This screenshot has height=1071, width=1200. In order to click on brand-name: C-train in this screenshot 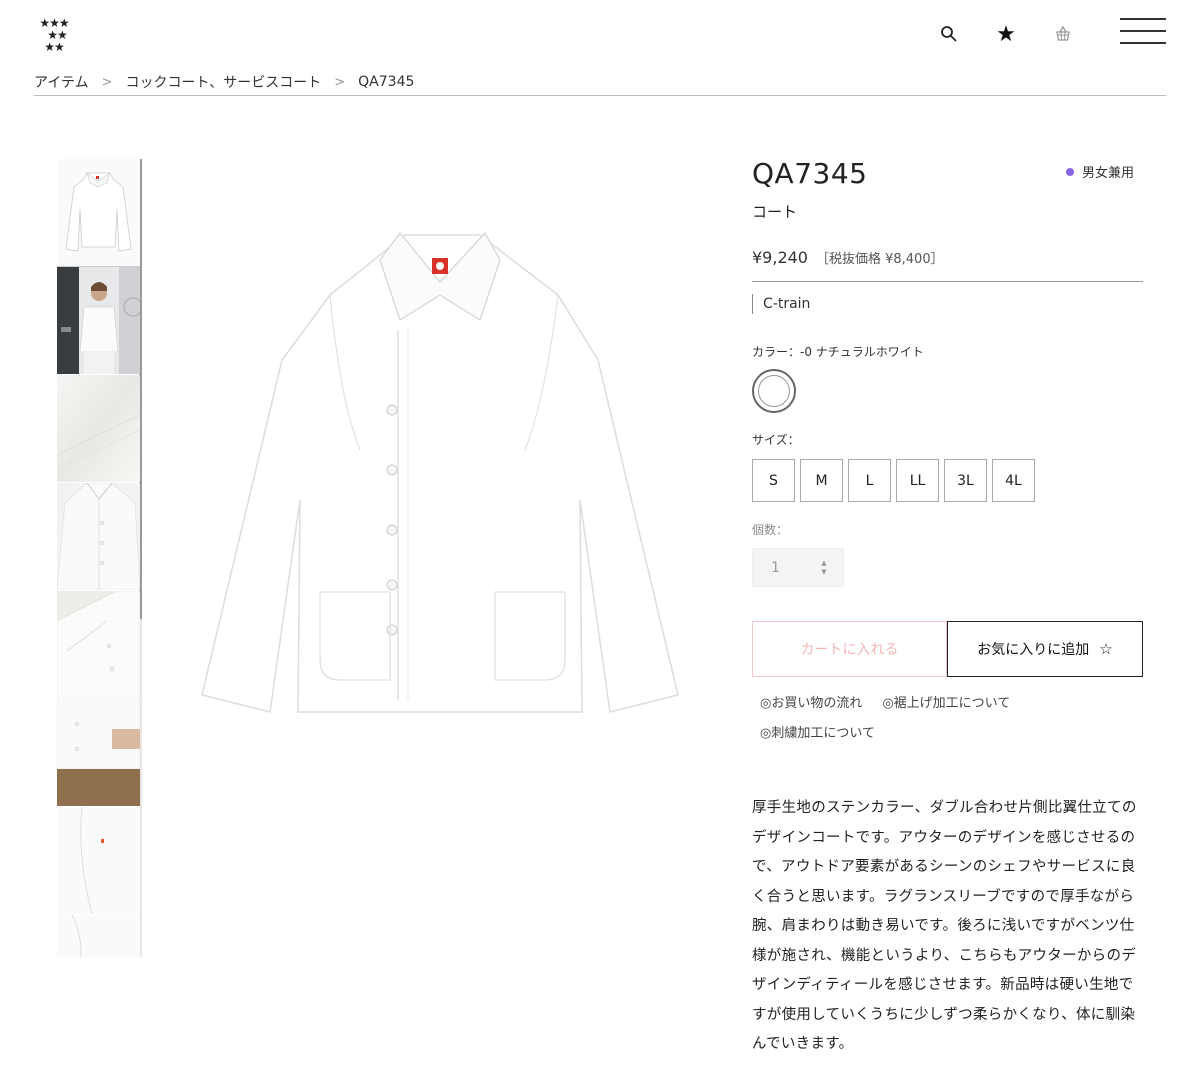, I will do `click(781, 304)`.